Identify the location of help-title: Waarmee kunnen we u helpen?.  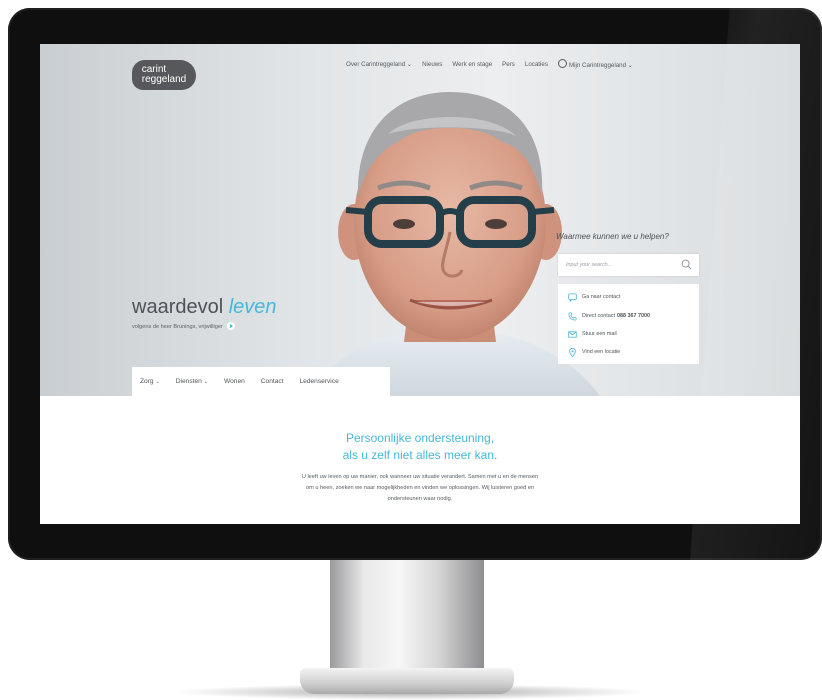
(612, 236).